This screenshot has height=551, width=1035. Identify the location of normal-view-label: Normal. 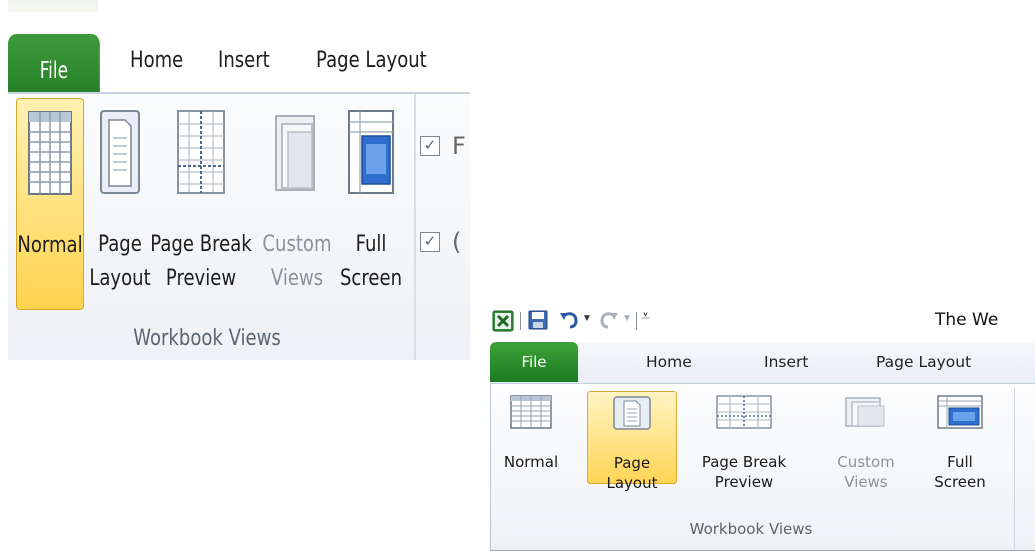
(531, 462).